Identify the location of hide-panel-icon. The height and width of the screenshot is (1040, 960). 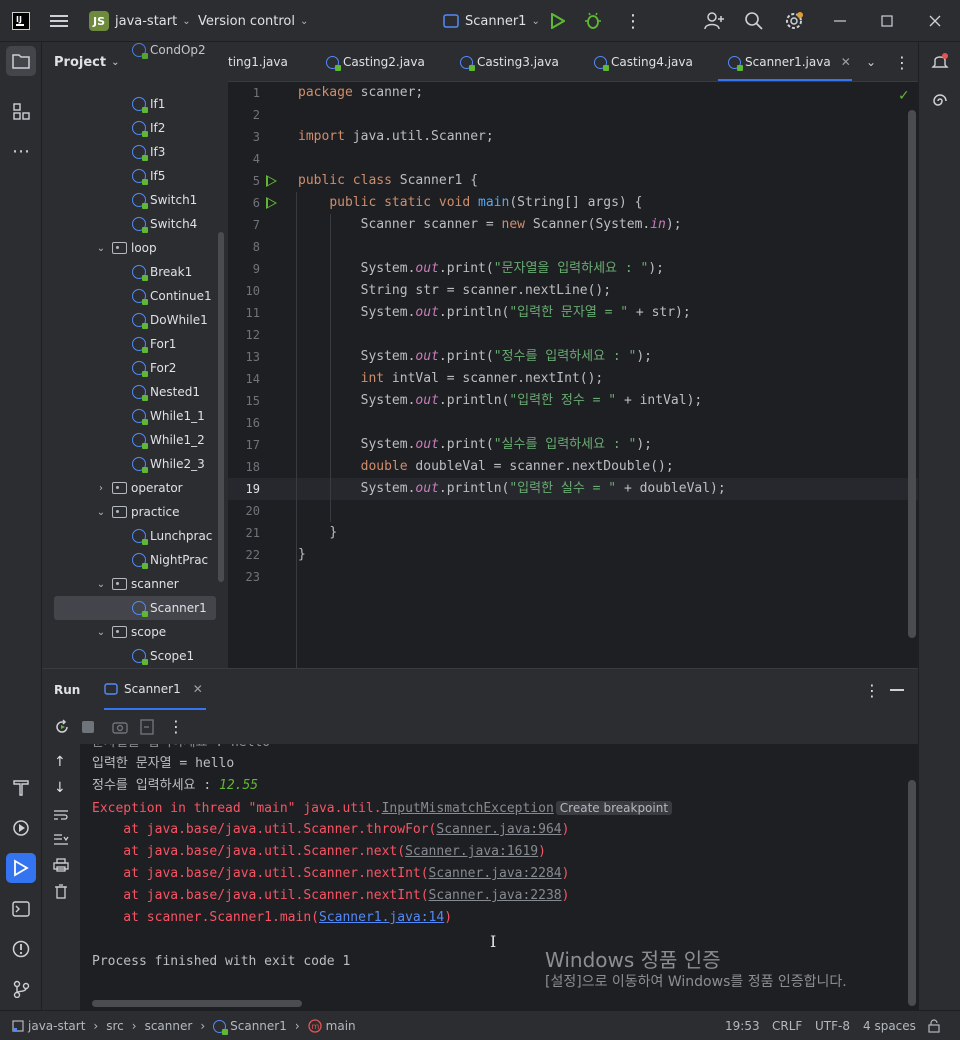
(897, 690).